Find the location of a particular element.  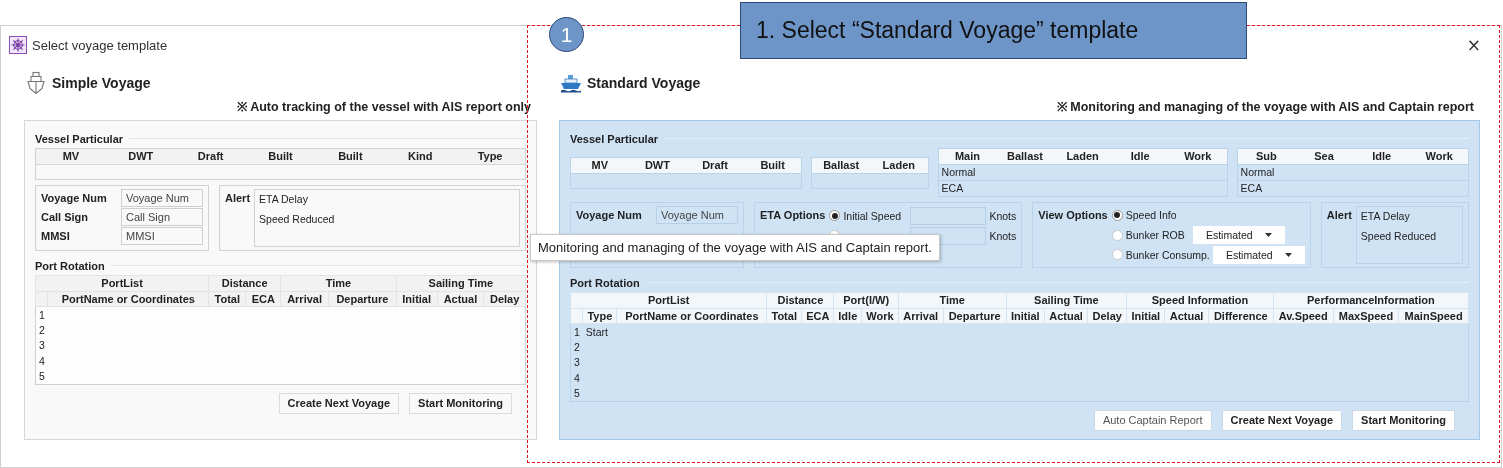

ship-icon is located at coordinates (36, 83).